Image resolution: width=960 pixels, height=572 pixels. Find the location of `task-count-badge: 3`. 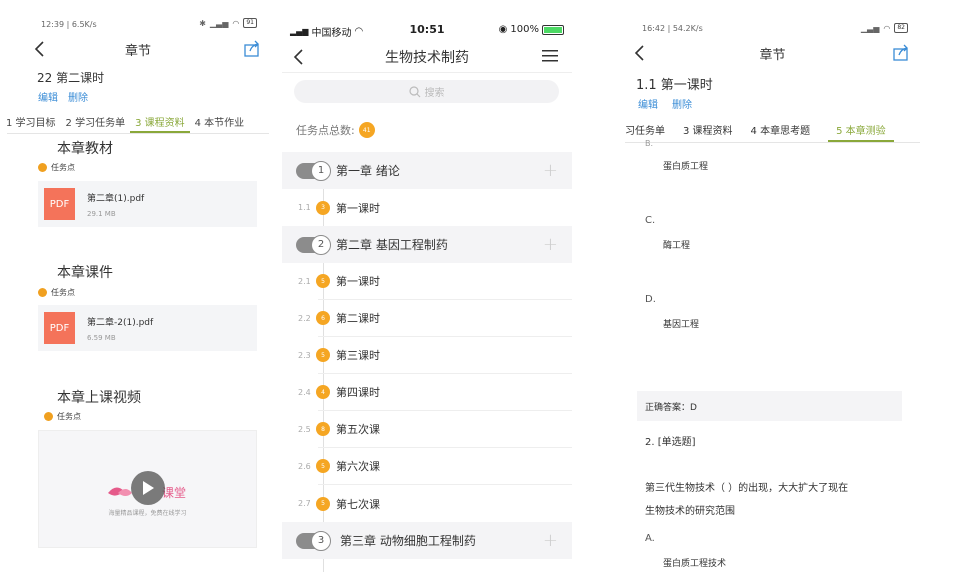

task-count-badge: 3 is located at coordinates (323, 207).